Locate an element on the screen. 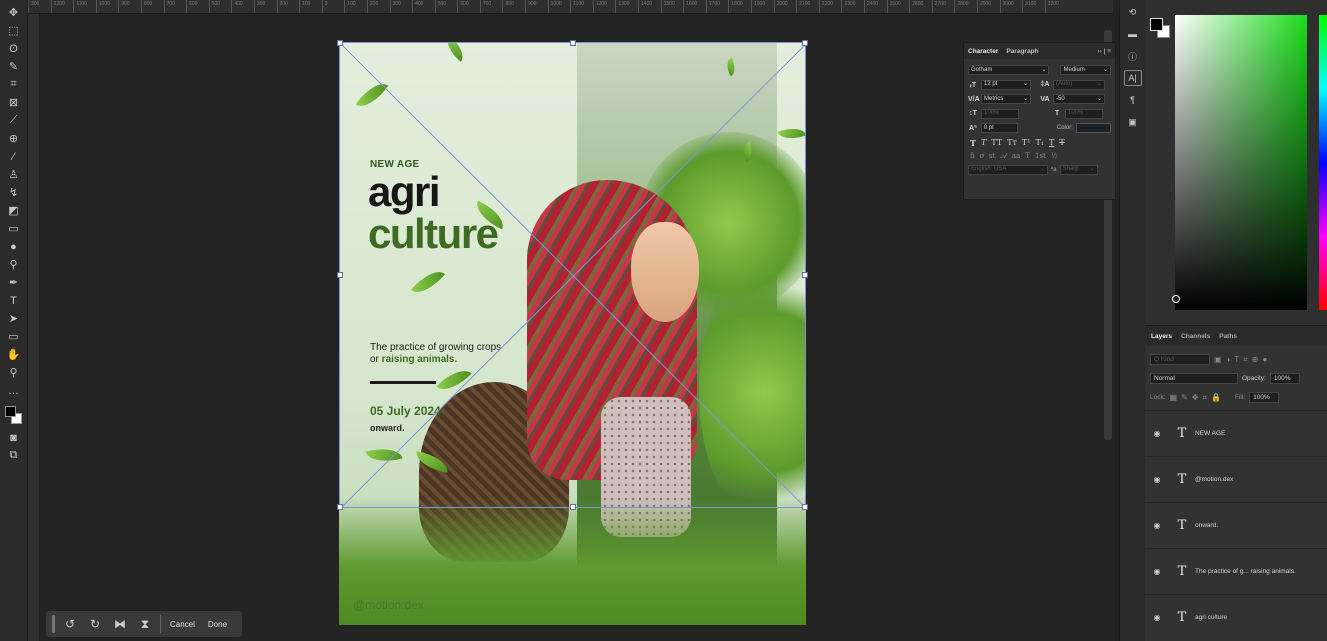 The width and height of the screenshot is (1327, 641). type-tool-icon: T is located at coordinates (14, 300).